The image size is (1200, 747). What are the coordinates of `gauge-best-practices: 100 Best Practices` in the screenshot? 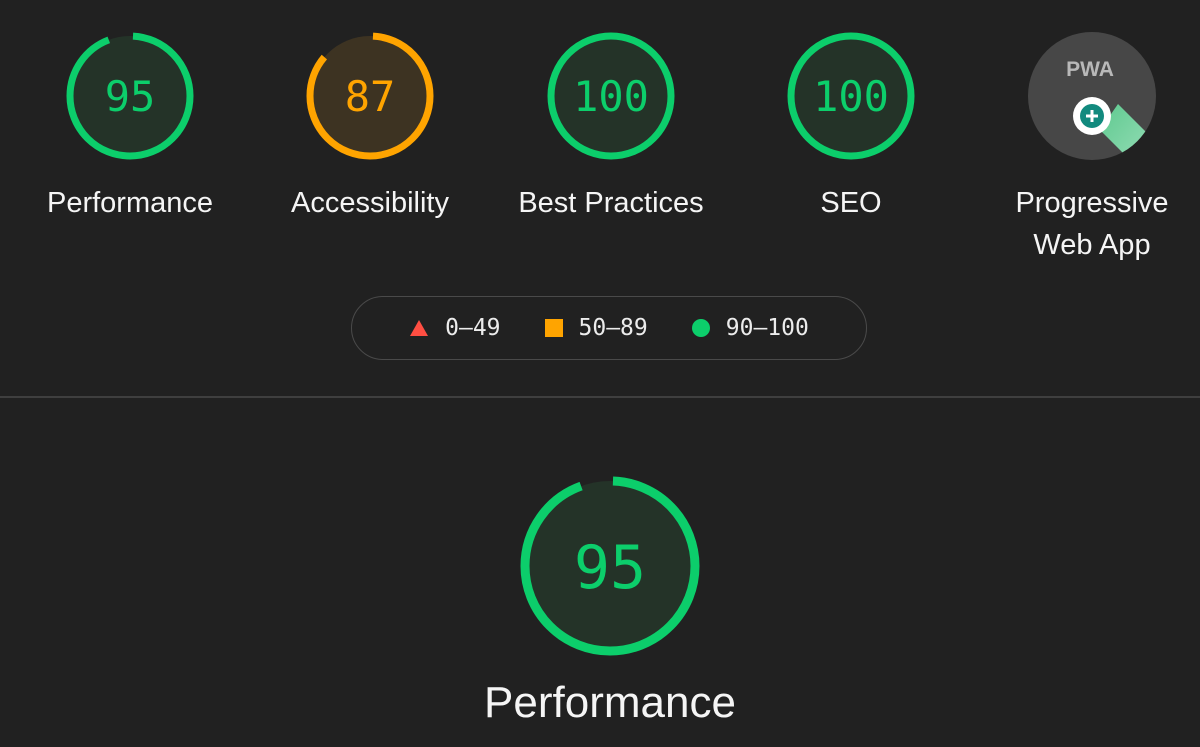 It's located at (611, 127).